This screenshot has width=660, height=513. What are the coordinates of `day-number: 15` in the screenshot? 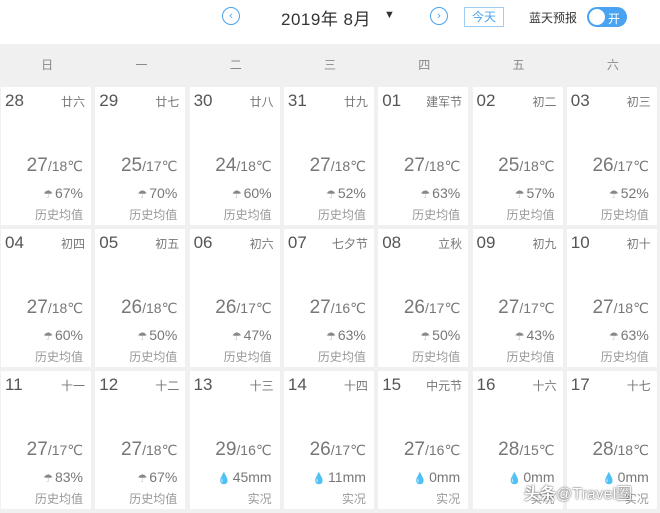 It's located at (392, 384).